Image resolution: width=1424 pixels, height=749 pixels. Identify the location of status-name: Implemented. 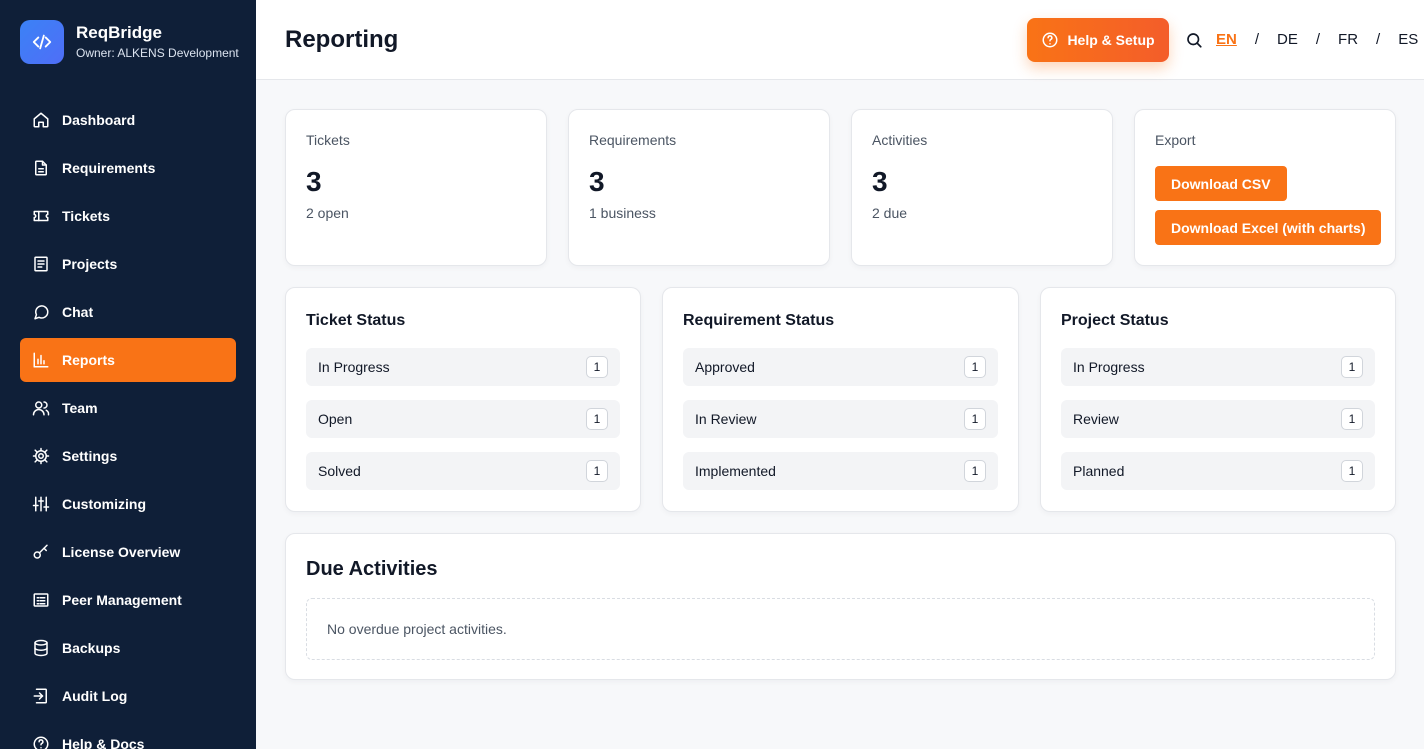
(735, 471).